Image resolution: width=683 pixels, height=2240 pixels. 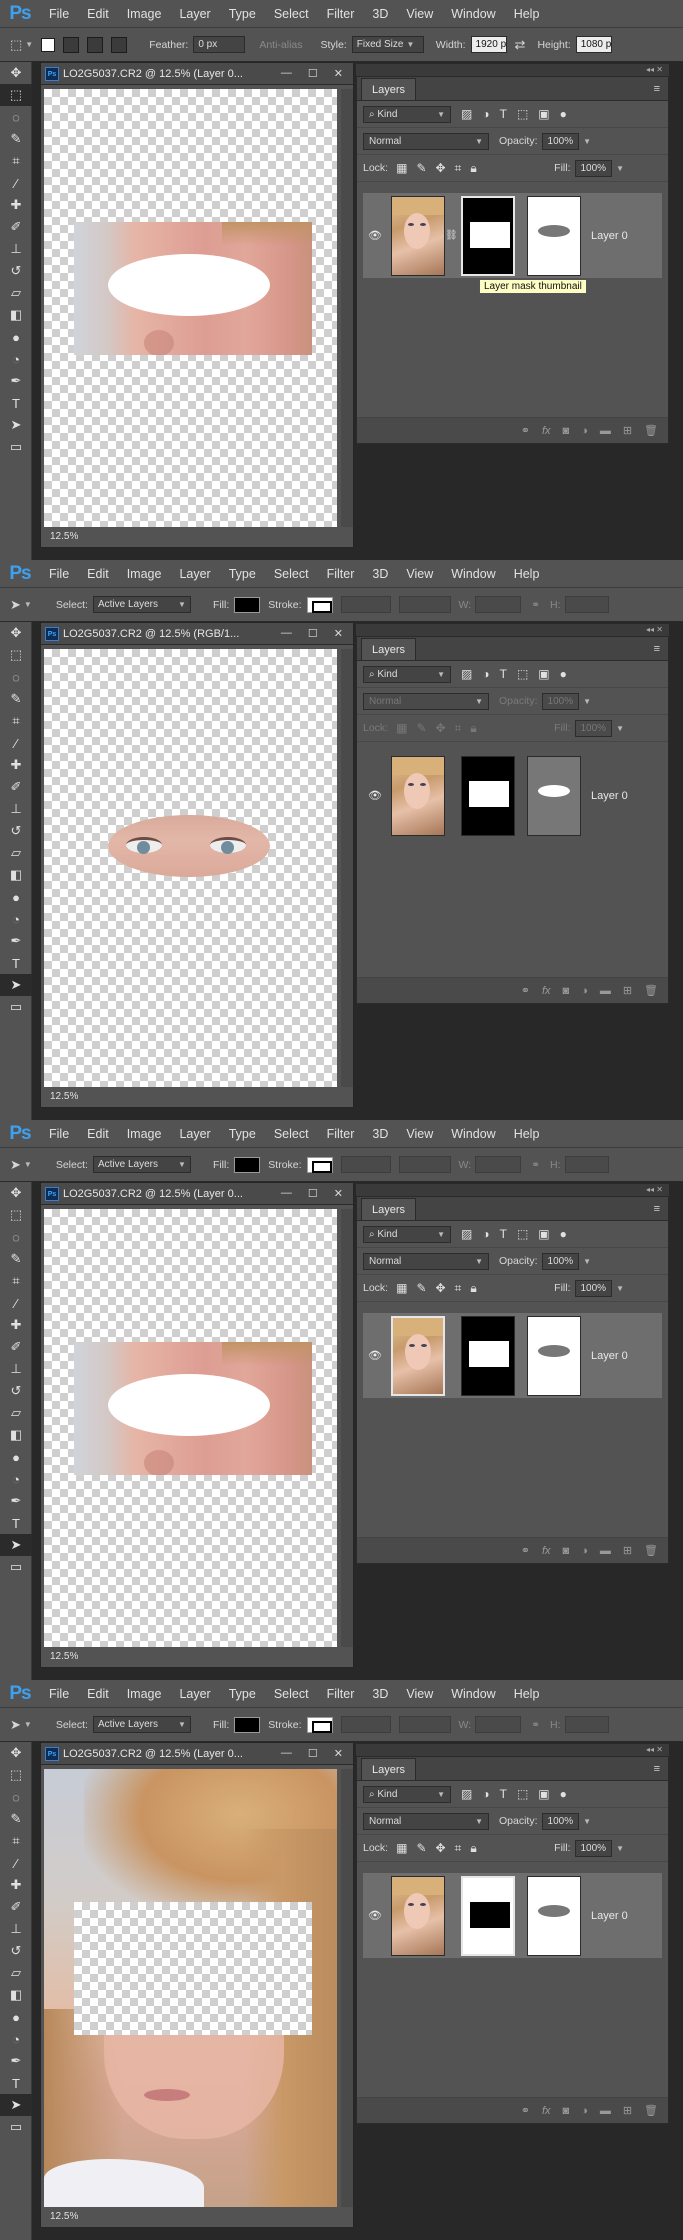 What do you see at coordinates (338, 73) in the screenshot?
I see `close-icon: ✕` at bounding box center [338, 73].